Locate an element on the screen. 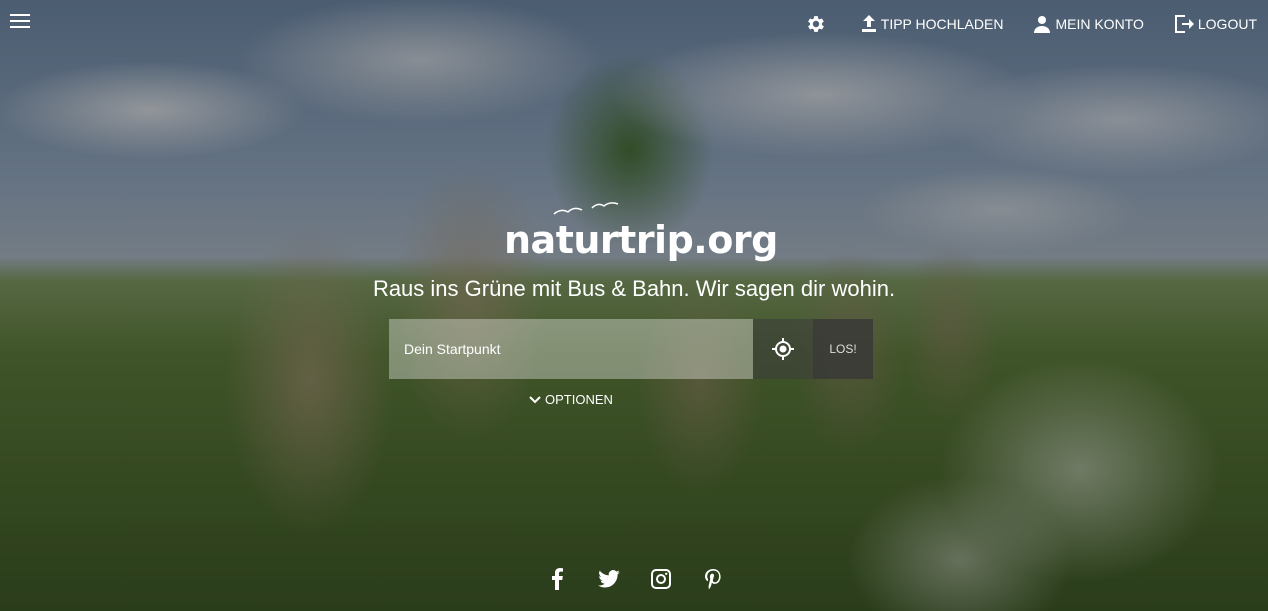 Image resolution: width=1268 pixels, height=611 pixels. logout-label: LOGOUT is located at coordinates (1227, 24).